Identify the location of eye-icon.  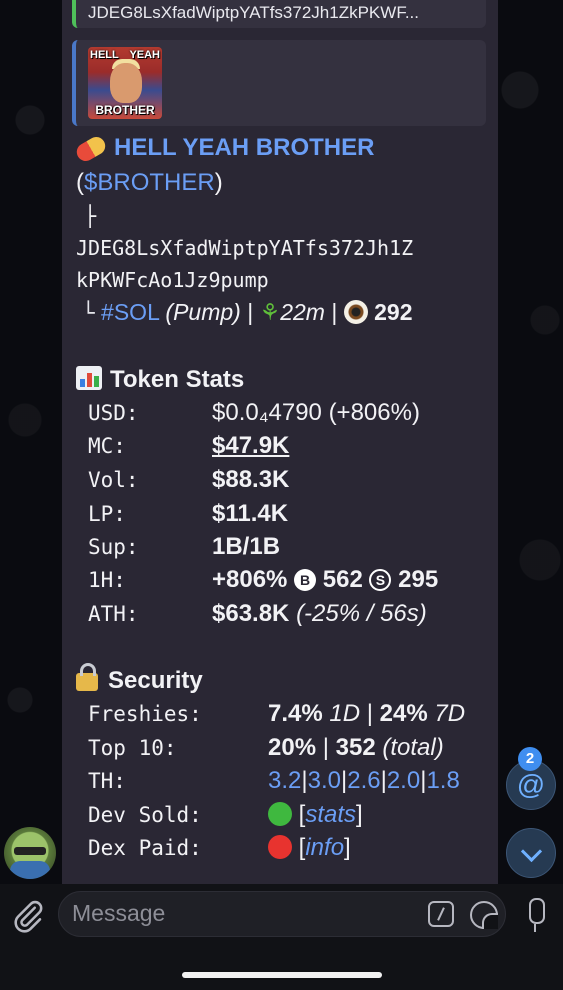
(355, 312).